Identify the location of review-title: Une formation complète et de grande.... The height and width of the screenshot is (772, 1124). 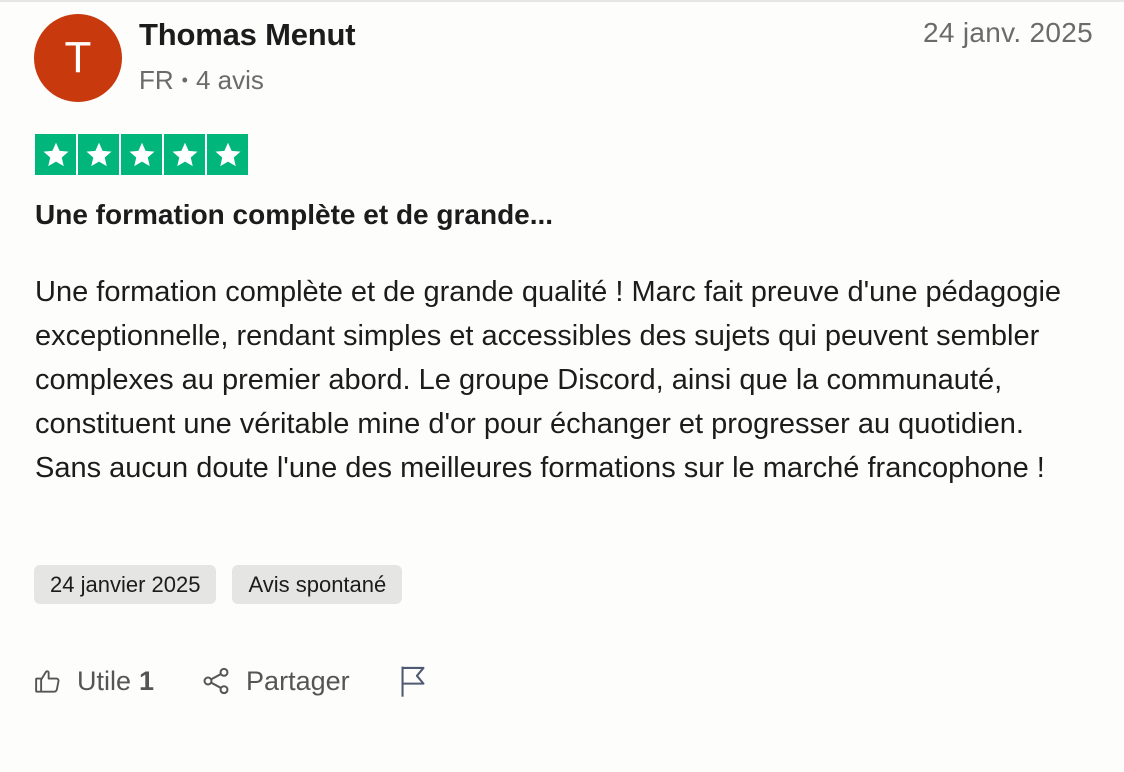
(294, 215).